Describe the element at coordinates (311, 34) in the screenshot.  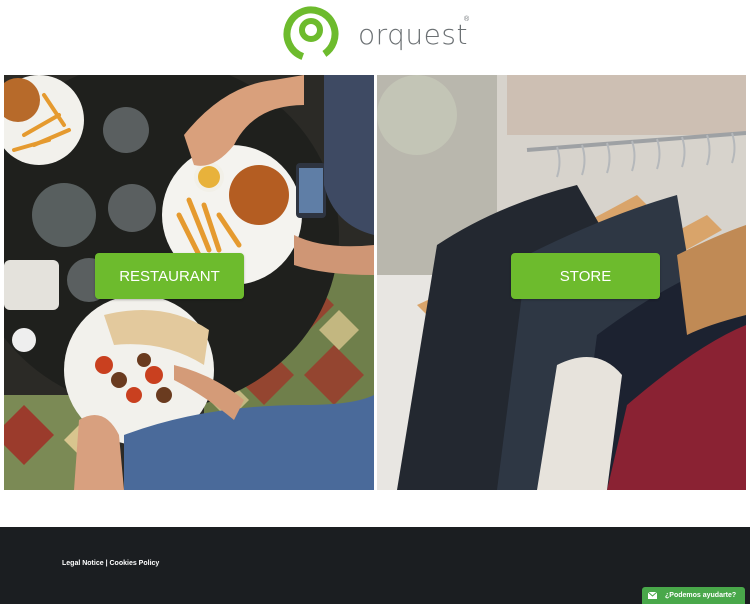
I see `logo-ring-icon` at that location.